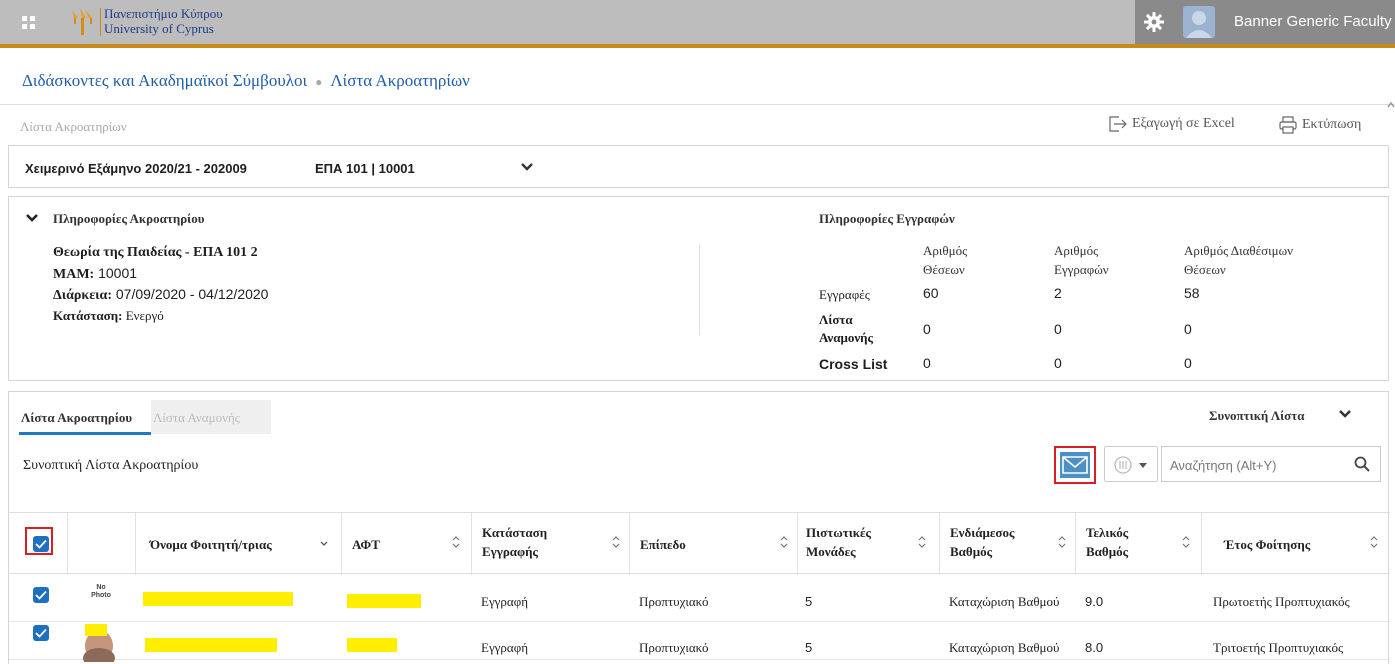  Describe the element at coordinates (713, 544) in the screenshot. I see `col-level-header: Επίπεδο` at that location.